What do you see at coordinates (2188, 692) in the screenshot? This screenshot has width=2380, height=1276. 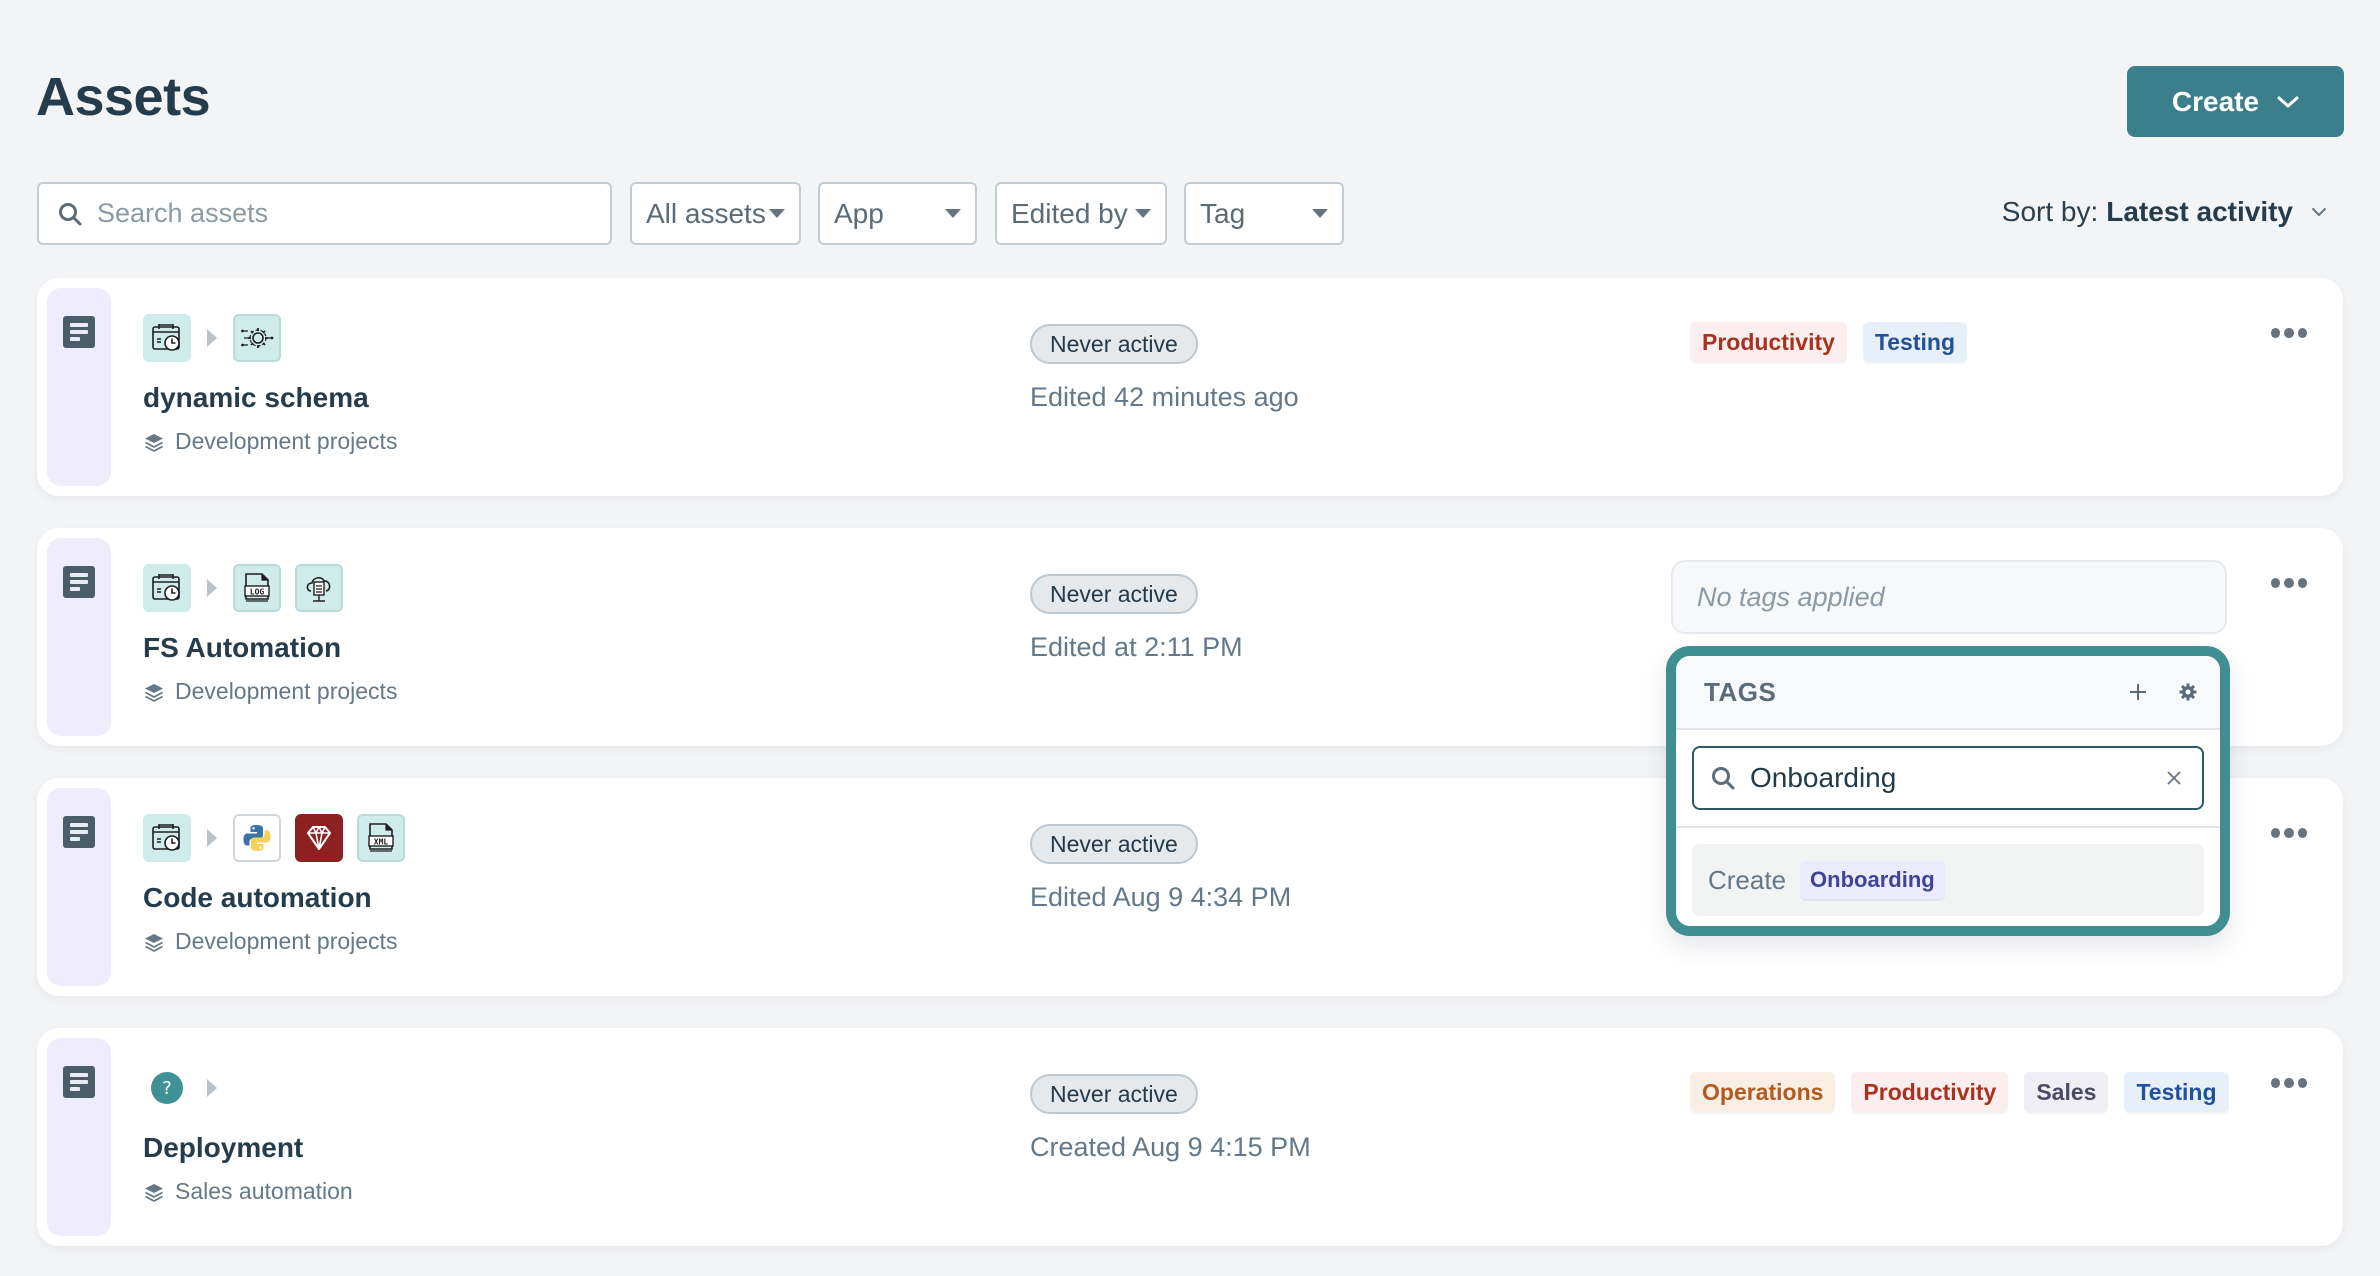 I see `gear-icon` at bounding box center [2188, 692].